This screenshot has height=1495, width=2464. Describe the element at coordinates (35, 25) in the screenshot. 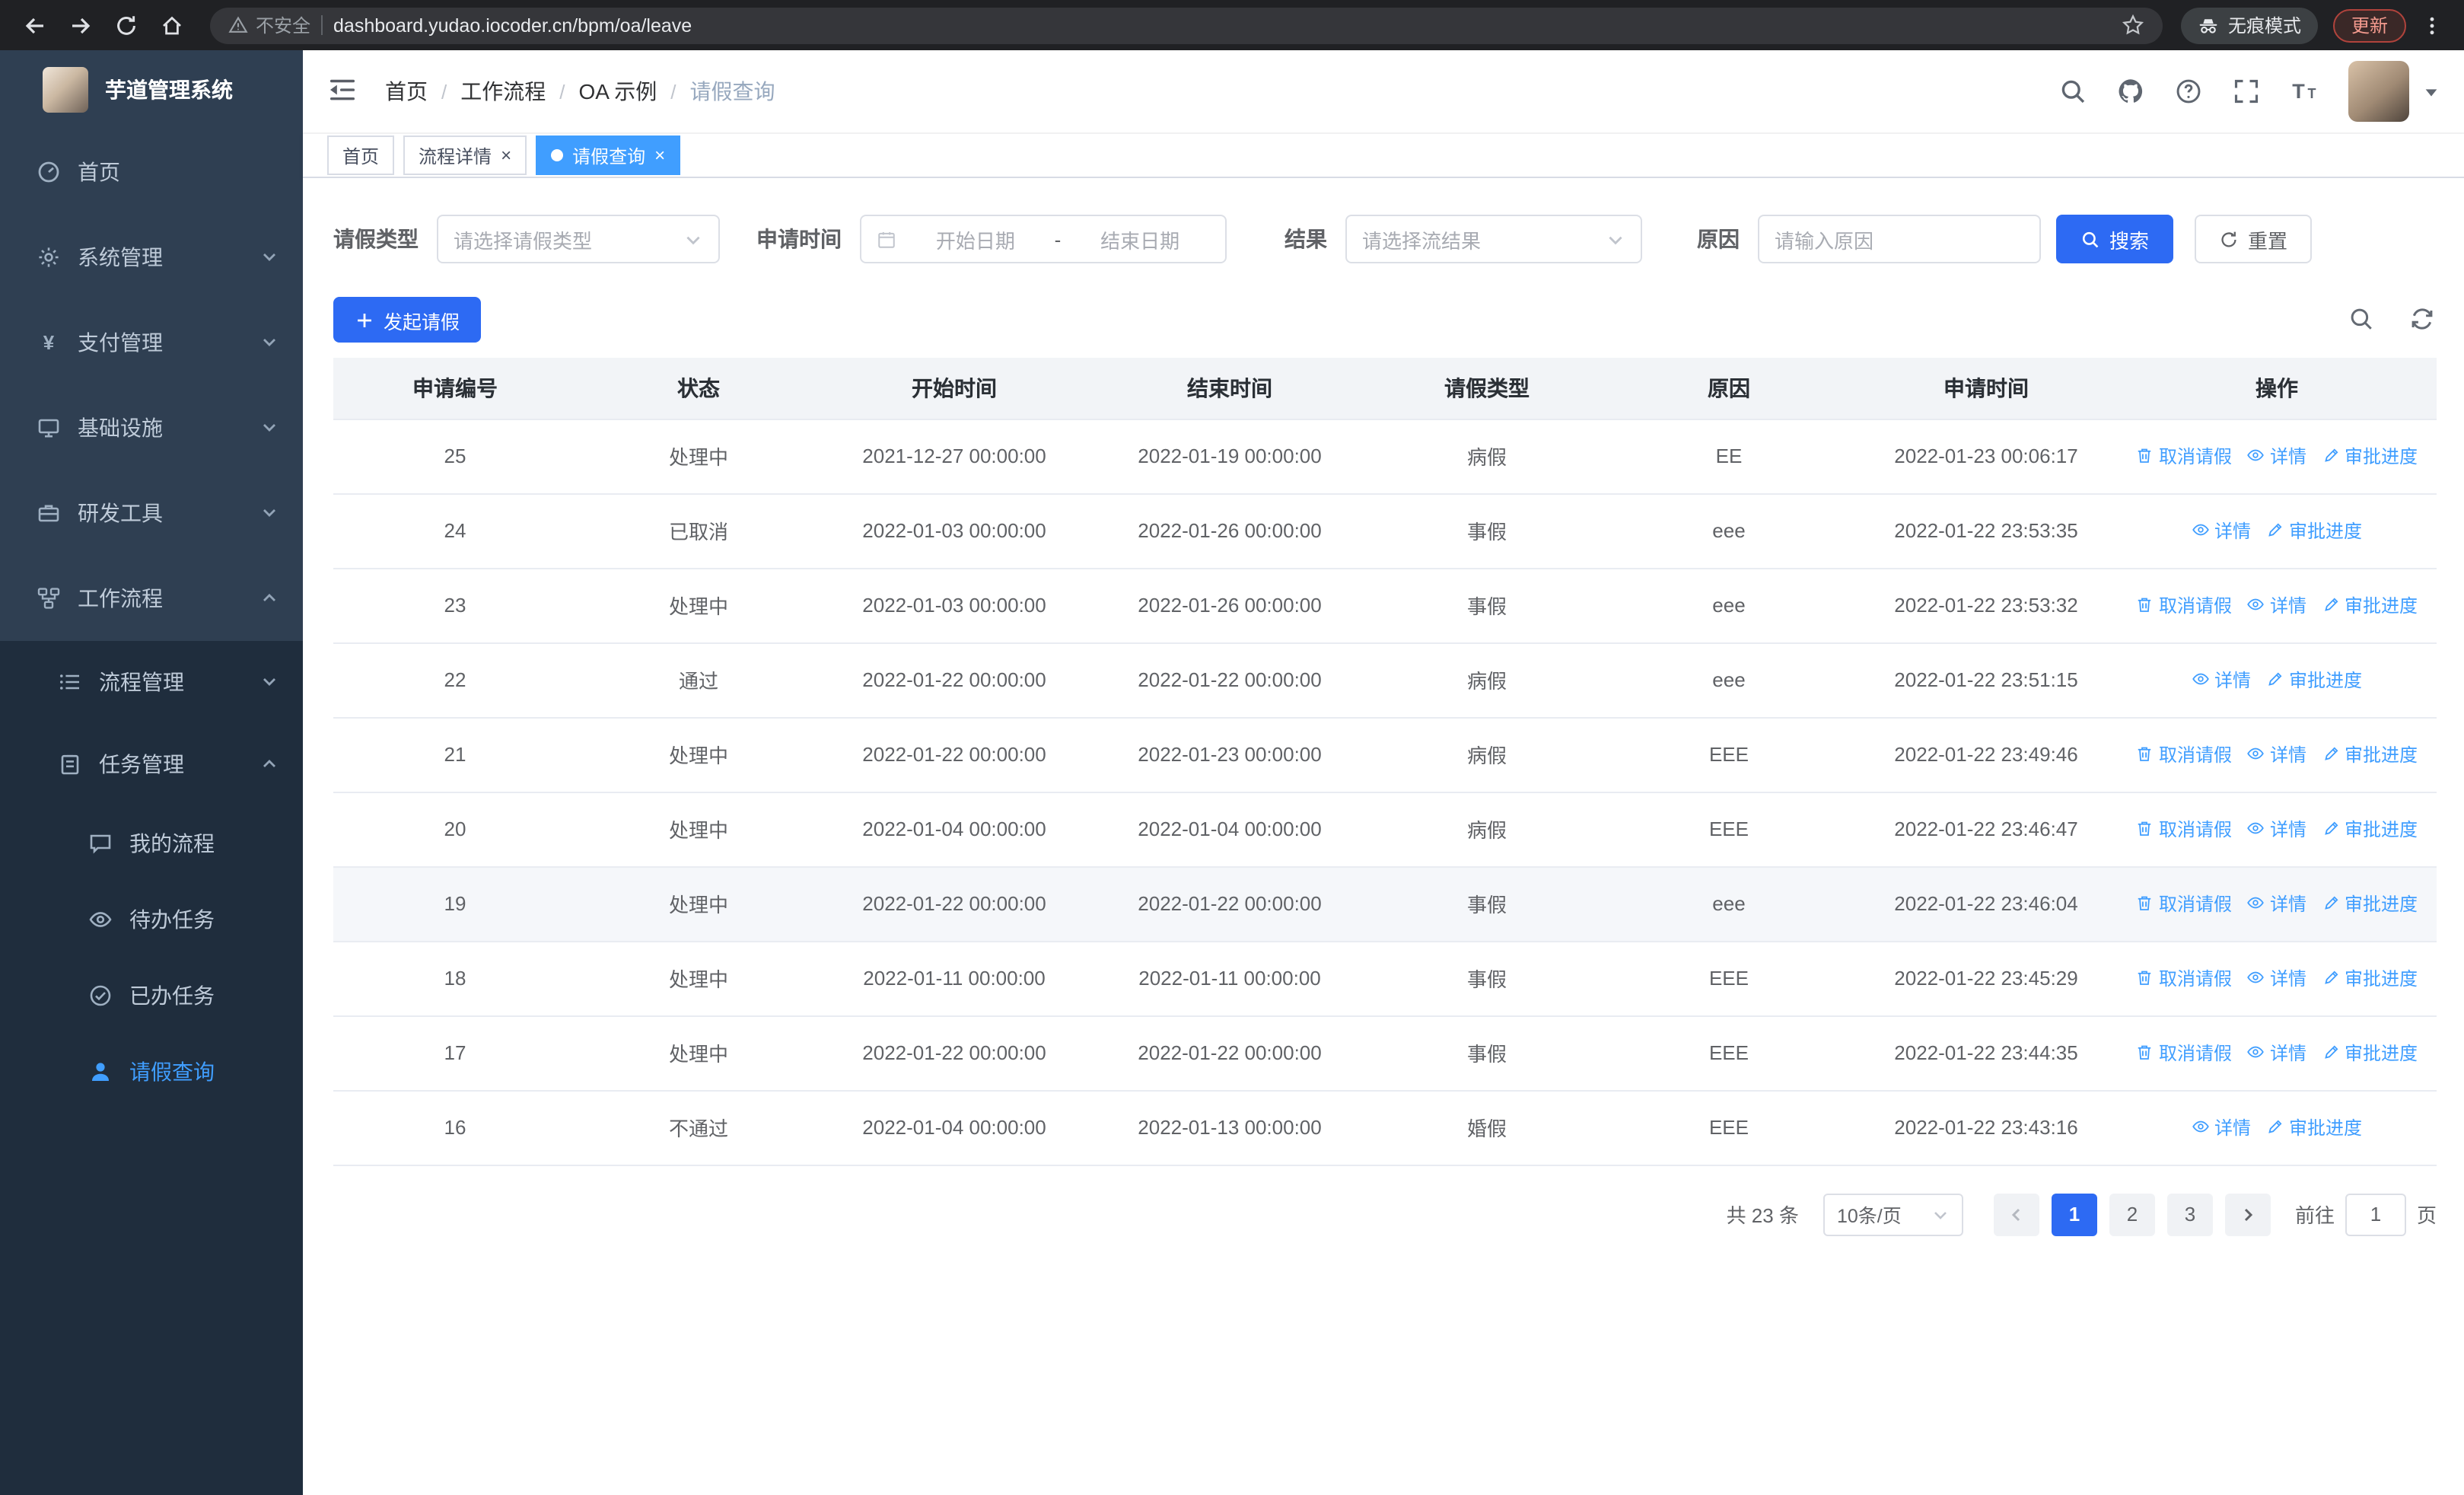

I see `browser-back-icon` at that location.